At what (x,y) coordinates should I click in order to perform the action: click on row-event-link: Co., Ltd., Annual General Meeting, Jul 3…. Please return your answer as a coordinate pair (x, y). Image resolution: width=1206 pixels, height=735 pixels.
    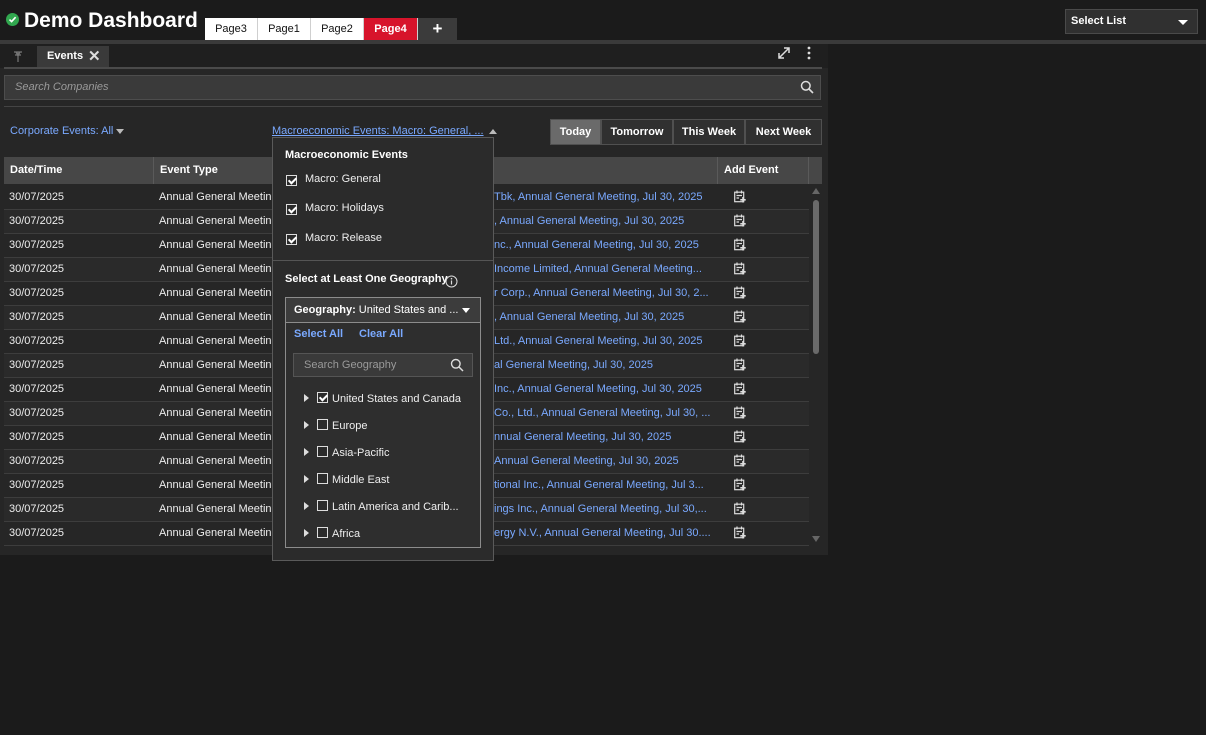
    Looking at the image, I should click on (605, 413).